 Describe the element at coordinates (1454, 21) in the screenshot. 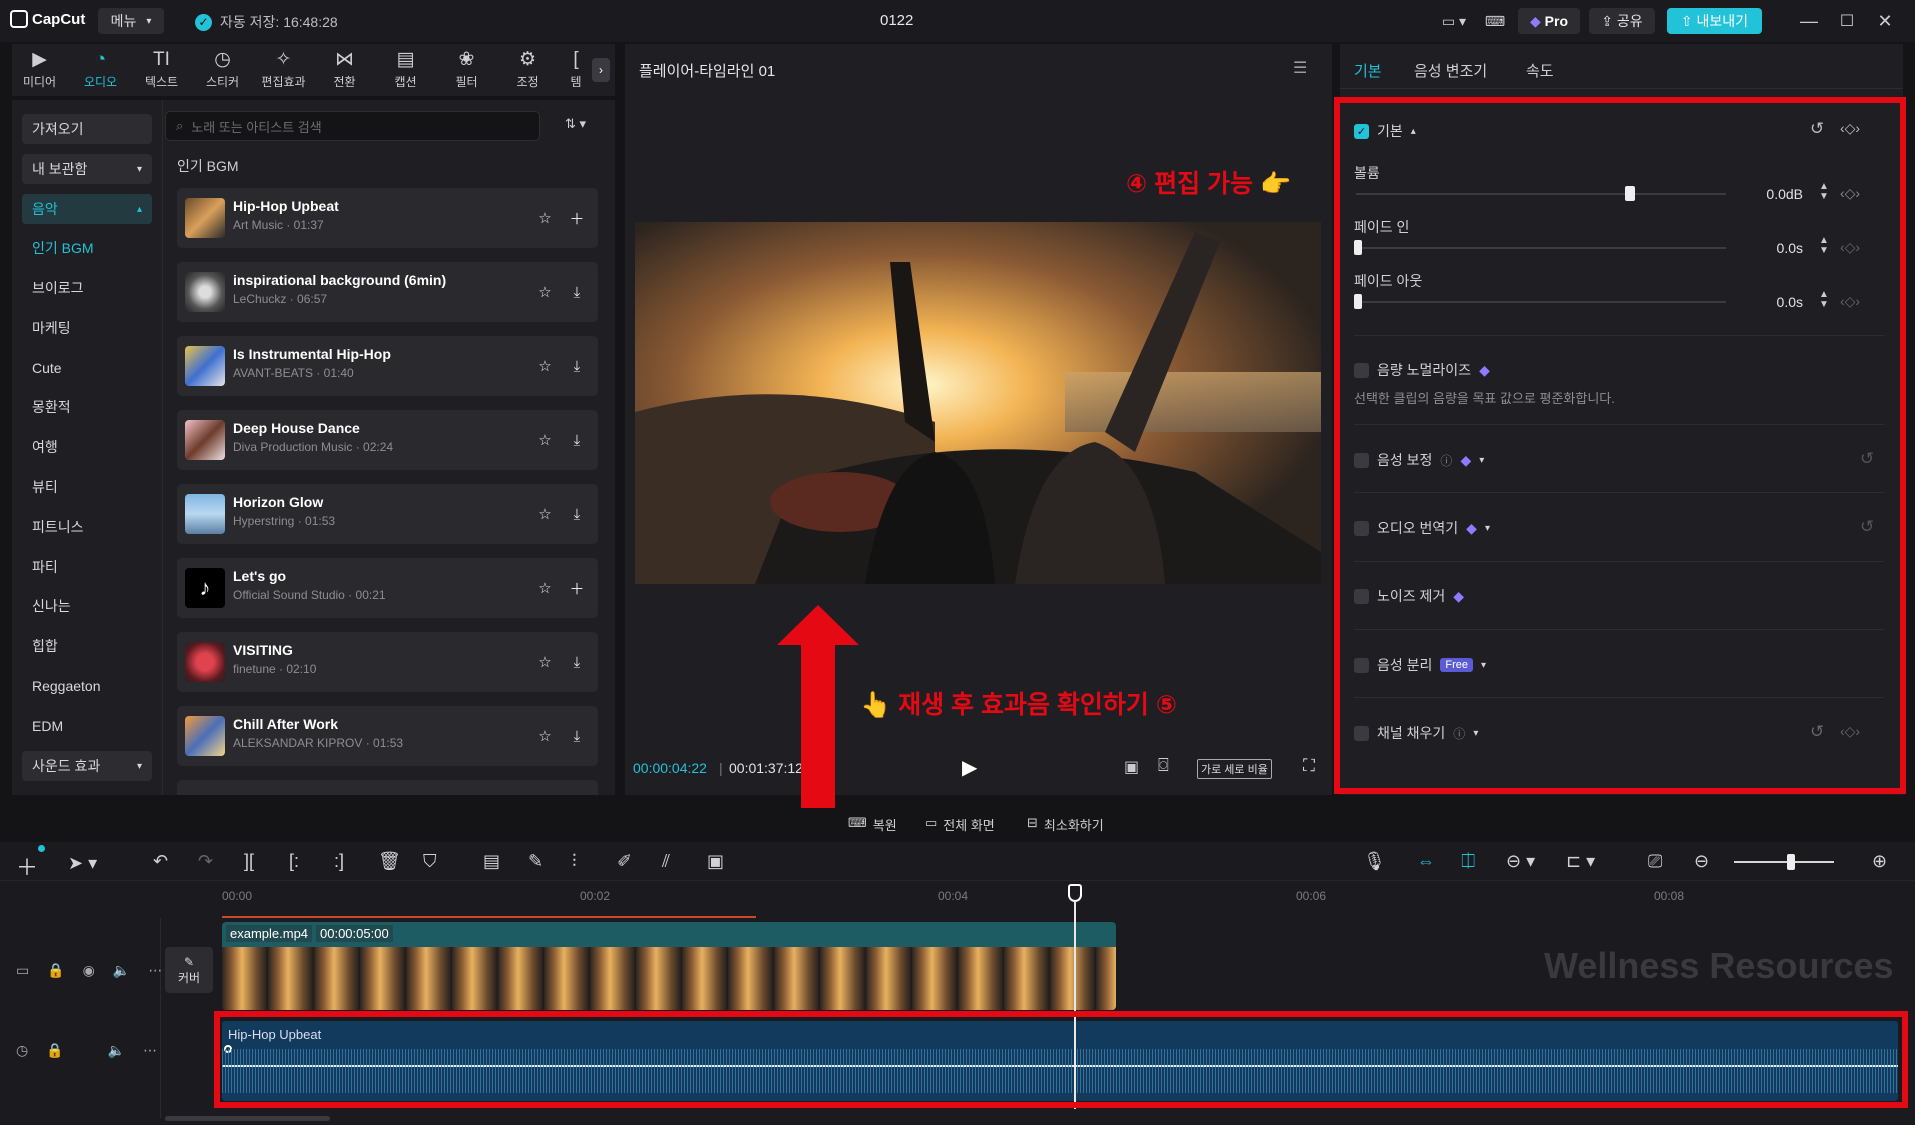

I see `layout-button: ▭ ▾` at that location.